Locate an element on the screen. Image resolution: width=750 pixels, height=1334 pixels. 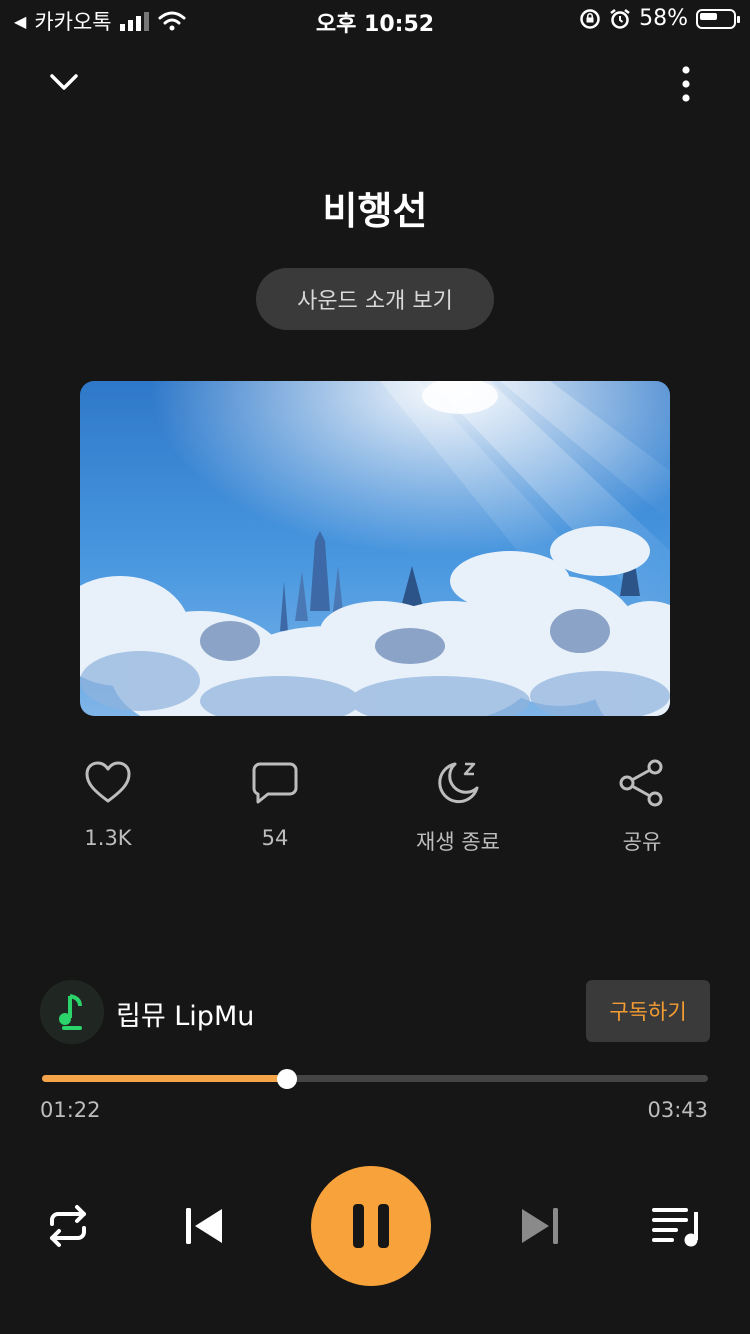
status-bar: ◀ 카카오톡 오후 10:52 58% is located at coordinates (375, 21).